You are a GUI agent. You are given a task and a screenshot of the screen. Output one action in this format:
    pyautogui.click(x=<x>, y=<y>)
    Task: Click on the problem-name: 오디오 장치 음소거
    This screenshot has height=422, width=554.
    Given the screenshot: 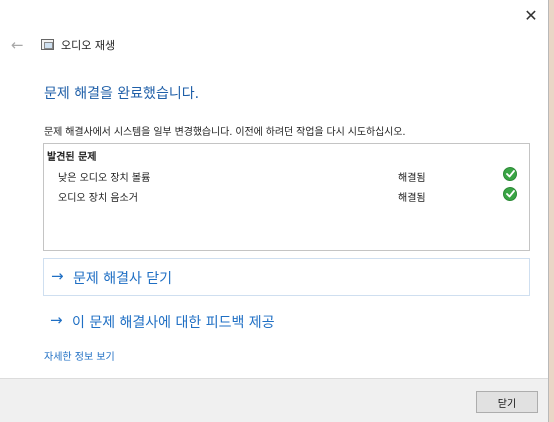 What is the action you would take?
    pyautogui.click(x=98, y=198)
    